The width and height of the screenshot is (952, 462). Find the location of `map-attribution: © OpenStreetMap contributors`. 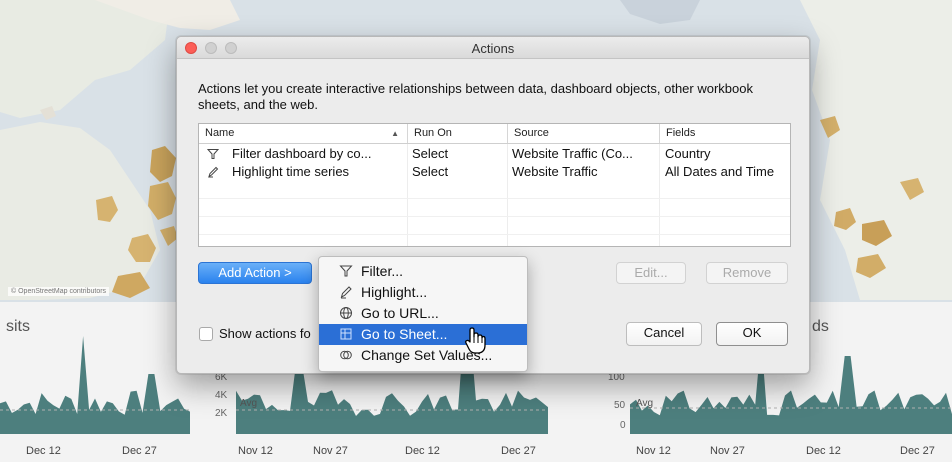

map-attribution: © OpenStreetMap contributors is located at coordinates (59, 291).